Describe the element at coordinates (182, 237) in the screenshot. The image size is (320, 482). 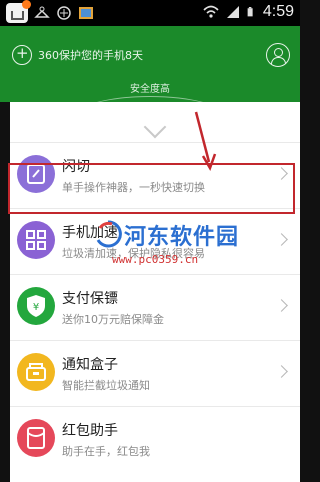
I see `watermark-name: 河东软件园` at that location.